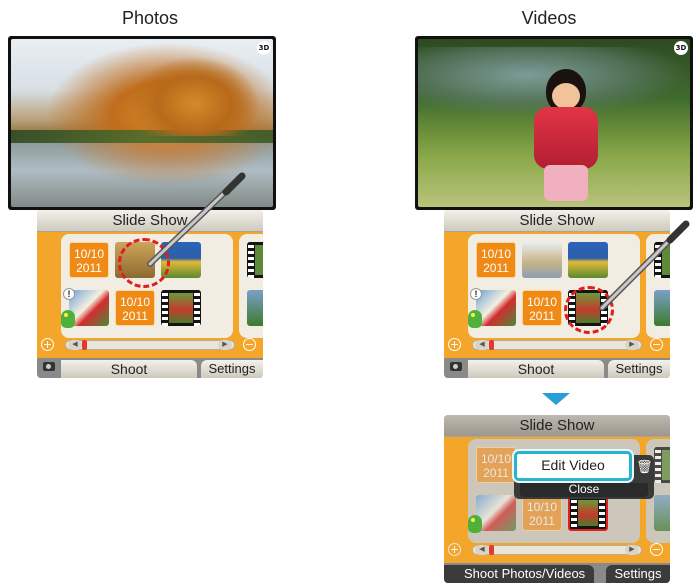 The height and width of the screenshot is (587, 695). I want to click on bottom-bar: Shoot Photos/Videos Settings, so click(557, 573).